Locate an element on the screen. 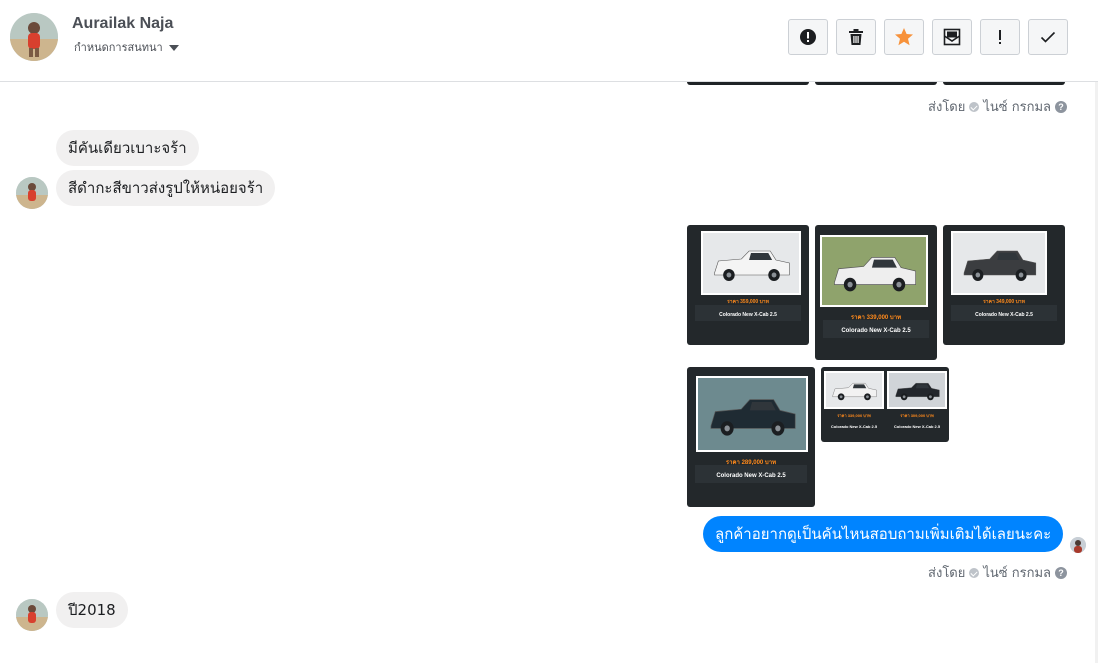 The height and width of the screenshot is (663, 1098). delete-button is located at coordinates (856, 37).